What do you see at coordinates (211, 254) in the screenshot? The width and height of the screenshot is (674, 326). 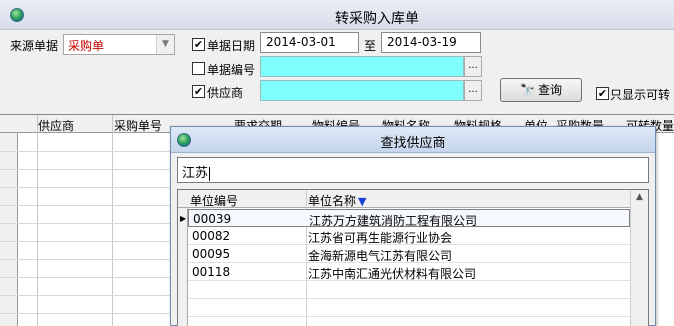 I see `supplier-code: 00095` at bounding box center [211, 254].